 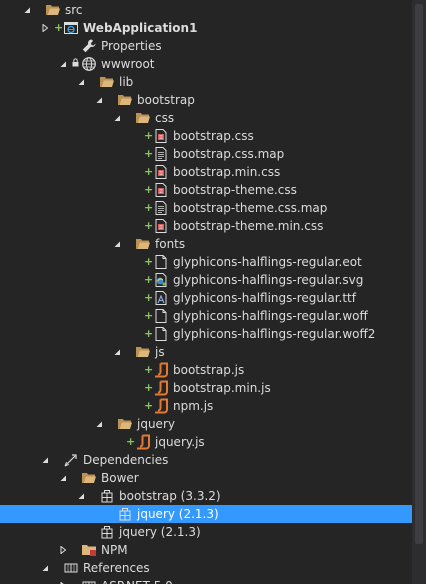 I want to click on tree-item: + npm.js, so click(x=213, y=406).